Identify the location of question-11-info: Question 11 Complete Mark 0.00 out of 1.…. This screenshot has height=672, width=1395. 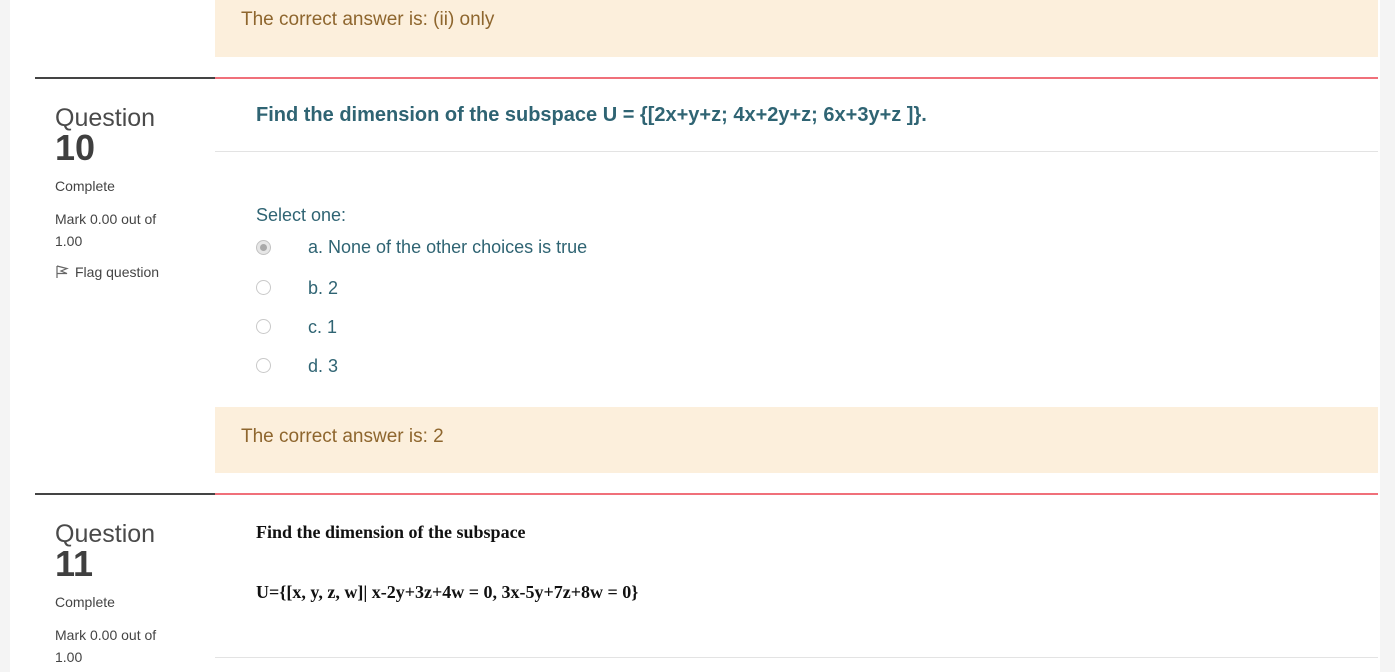
(130, 596).